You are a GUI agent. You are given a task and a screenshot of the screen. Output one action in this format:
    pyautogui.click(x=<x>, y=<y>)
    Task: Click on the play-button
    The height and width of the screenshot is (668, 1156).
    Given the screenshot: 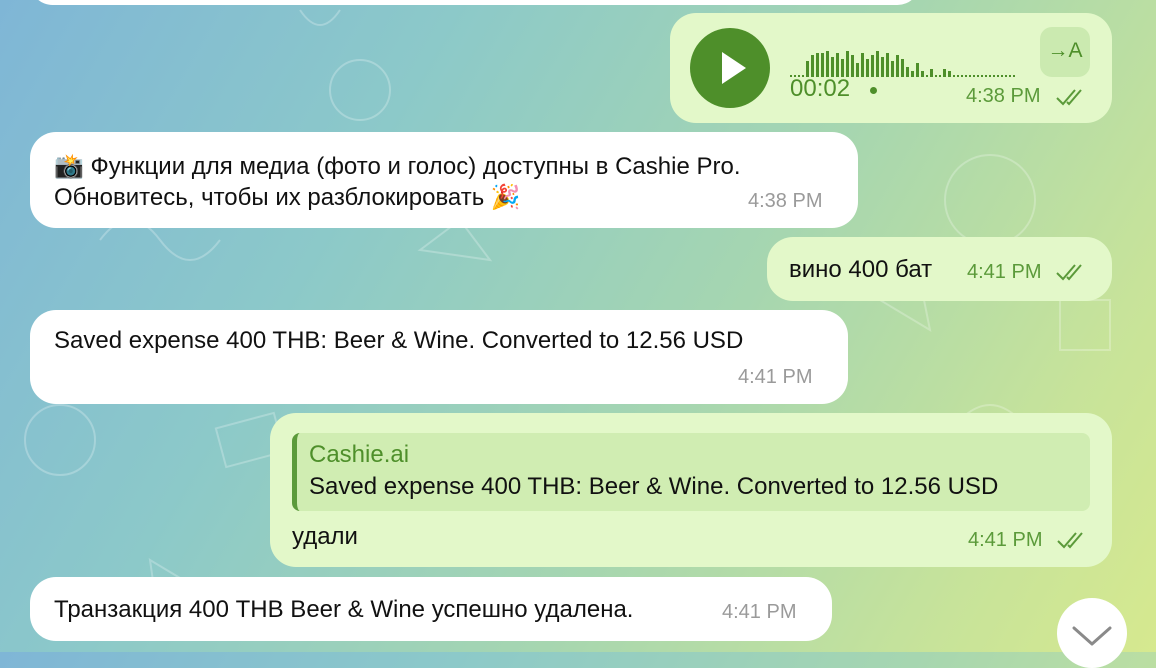 What is the action you would take?
    pyautogui.click(x=730, y=68)
    